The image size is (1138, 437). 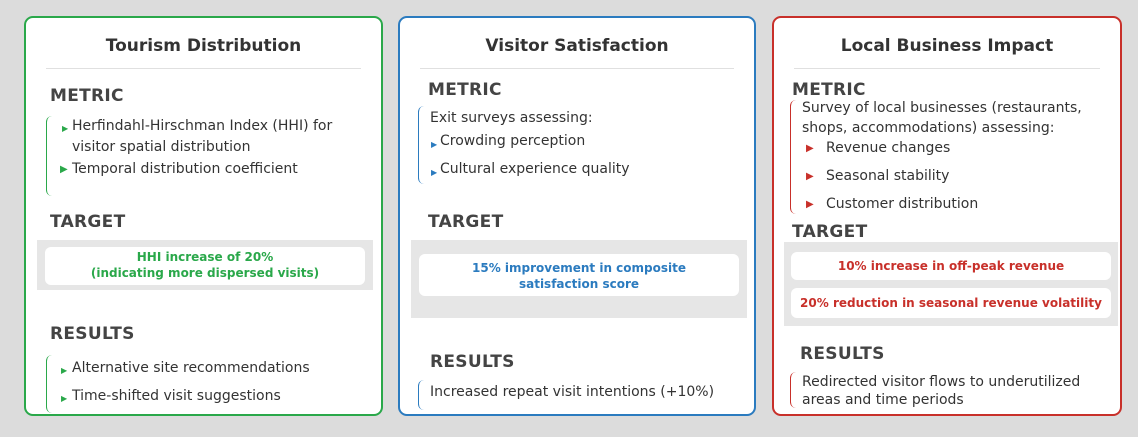 I want to click on metric-item: Revenue changes, so click(x=888, y=148).